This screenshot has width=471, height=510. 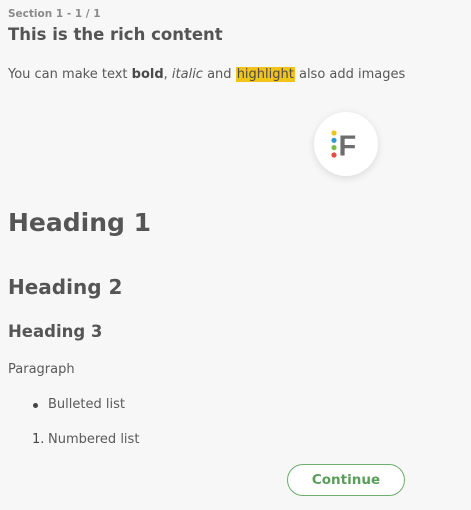 I want to click on intro-text-part: ,, so click(x=167, y=74).